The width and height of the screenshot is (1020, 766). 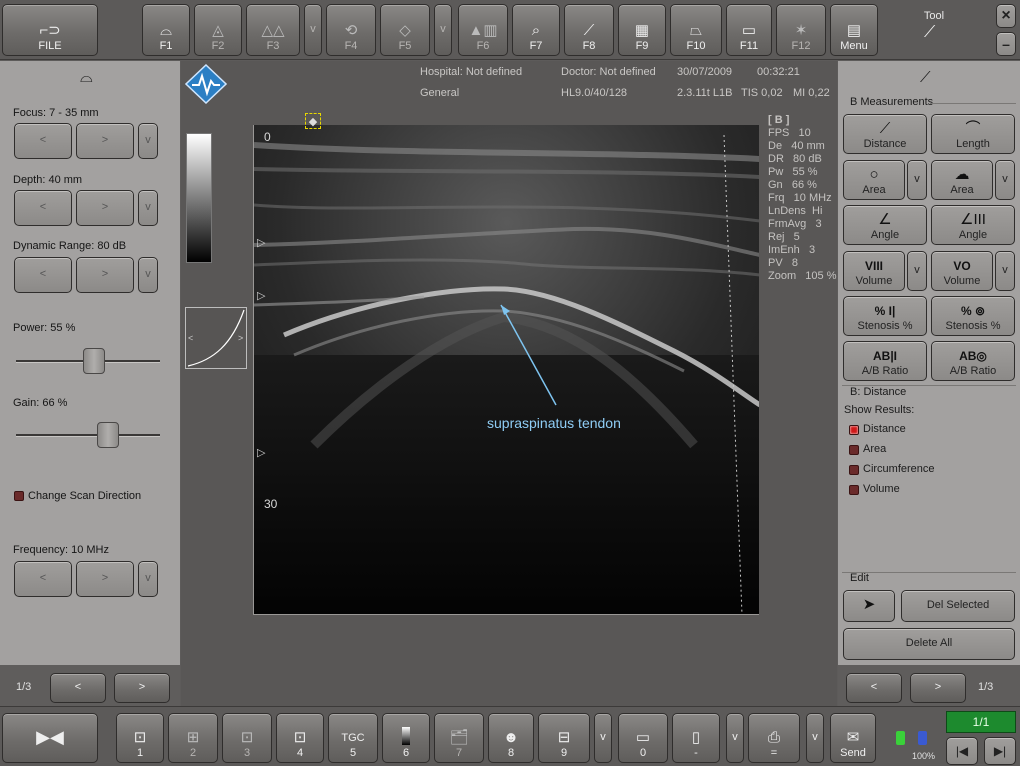 I want to click on f10-button: ⏢ F10, so click(x=696, y=30).